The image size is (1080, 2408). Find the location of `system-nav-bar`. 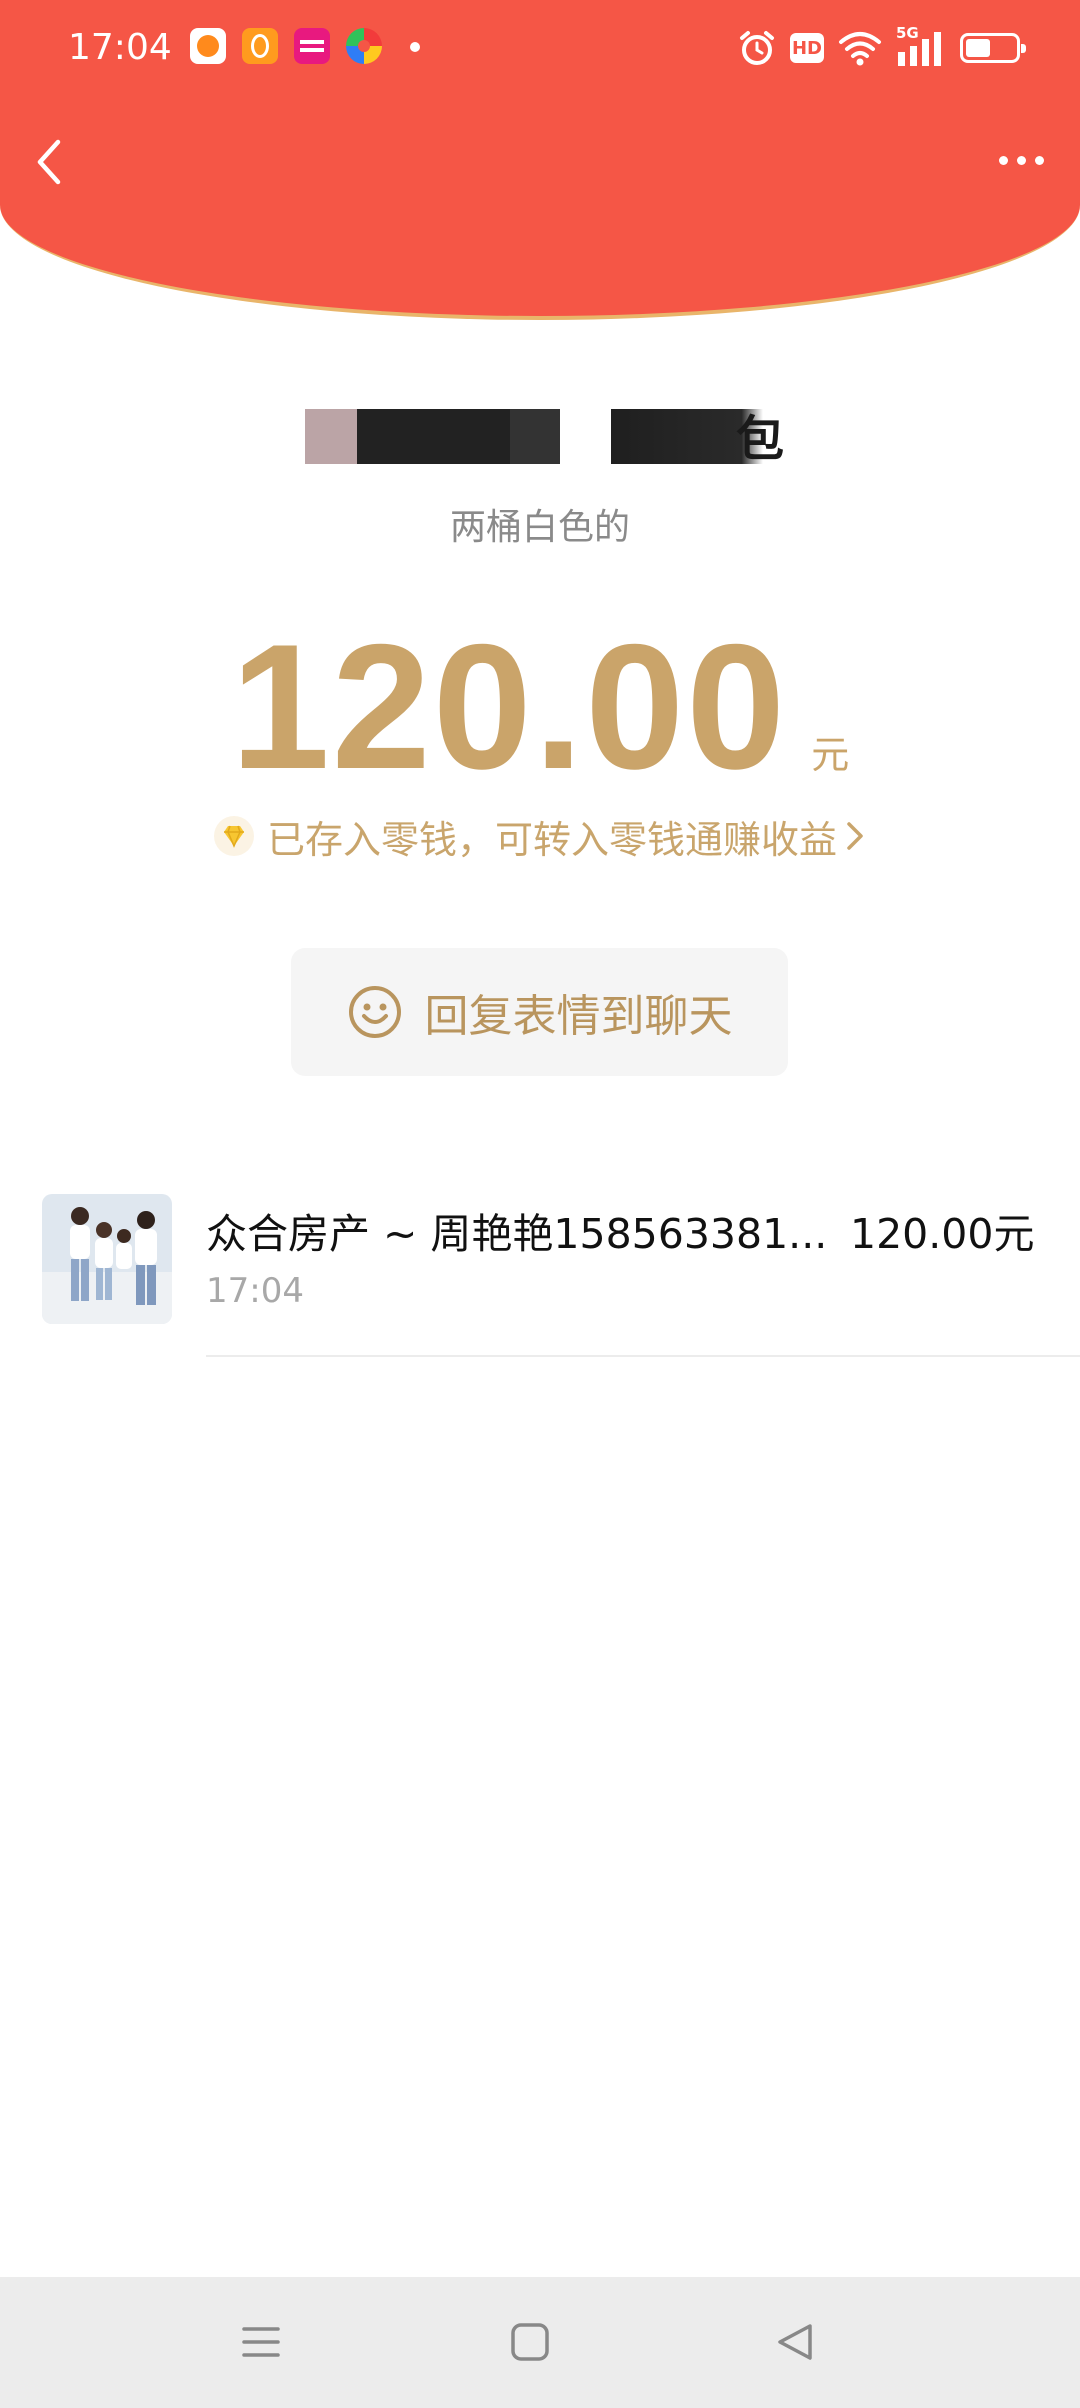

system-nav-bar is located at coordinates (540, 2342).